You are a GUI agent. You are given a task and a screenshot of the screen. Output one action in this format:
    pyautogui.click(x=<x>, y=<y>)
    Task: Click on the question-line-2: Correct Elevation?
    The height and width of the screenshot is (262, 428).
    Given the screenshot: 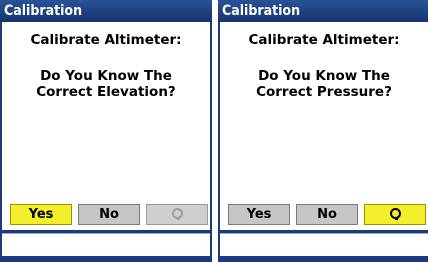 What is the action you would take?
    pyautogui.click(x=106, y=92)
    